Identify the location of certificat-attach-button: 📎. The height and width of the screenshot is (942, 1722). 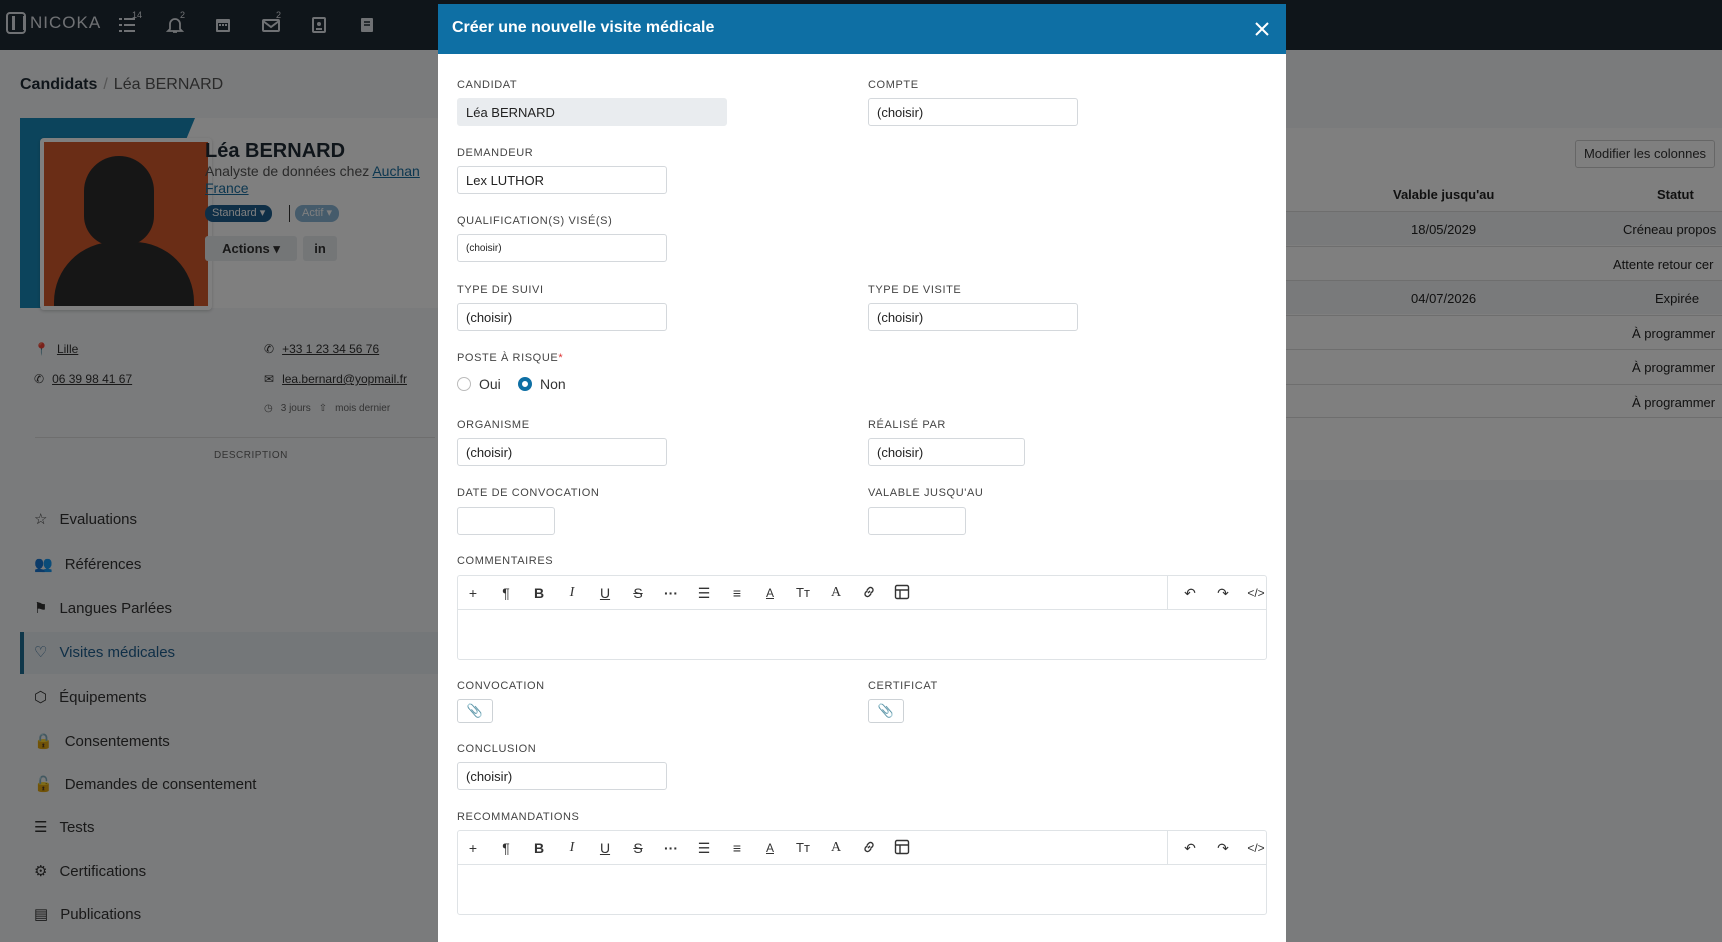
(886, 711).